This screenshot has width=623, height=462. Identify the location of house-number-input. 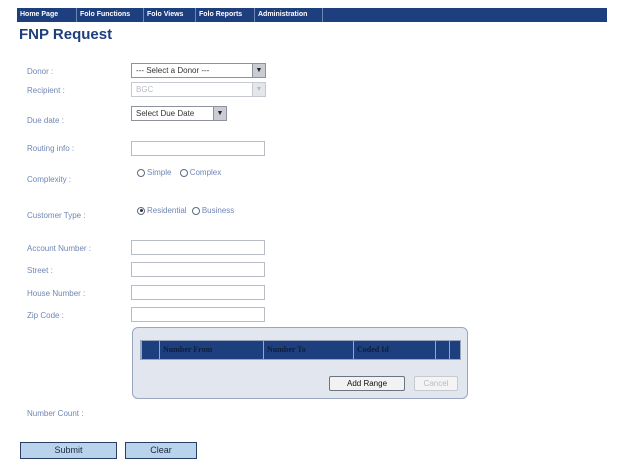
(198, 292).